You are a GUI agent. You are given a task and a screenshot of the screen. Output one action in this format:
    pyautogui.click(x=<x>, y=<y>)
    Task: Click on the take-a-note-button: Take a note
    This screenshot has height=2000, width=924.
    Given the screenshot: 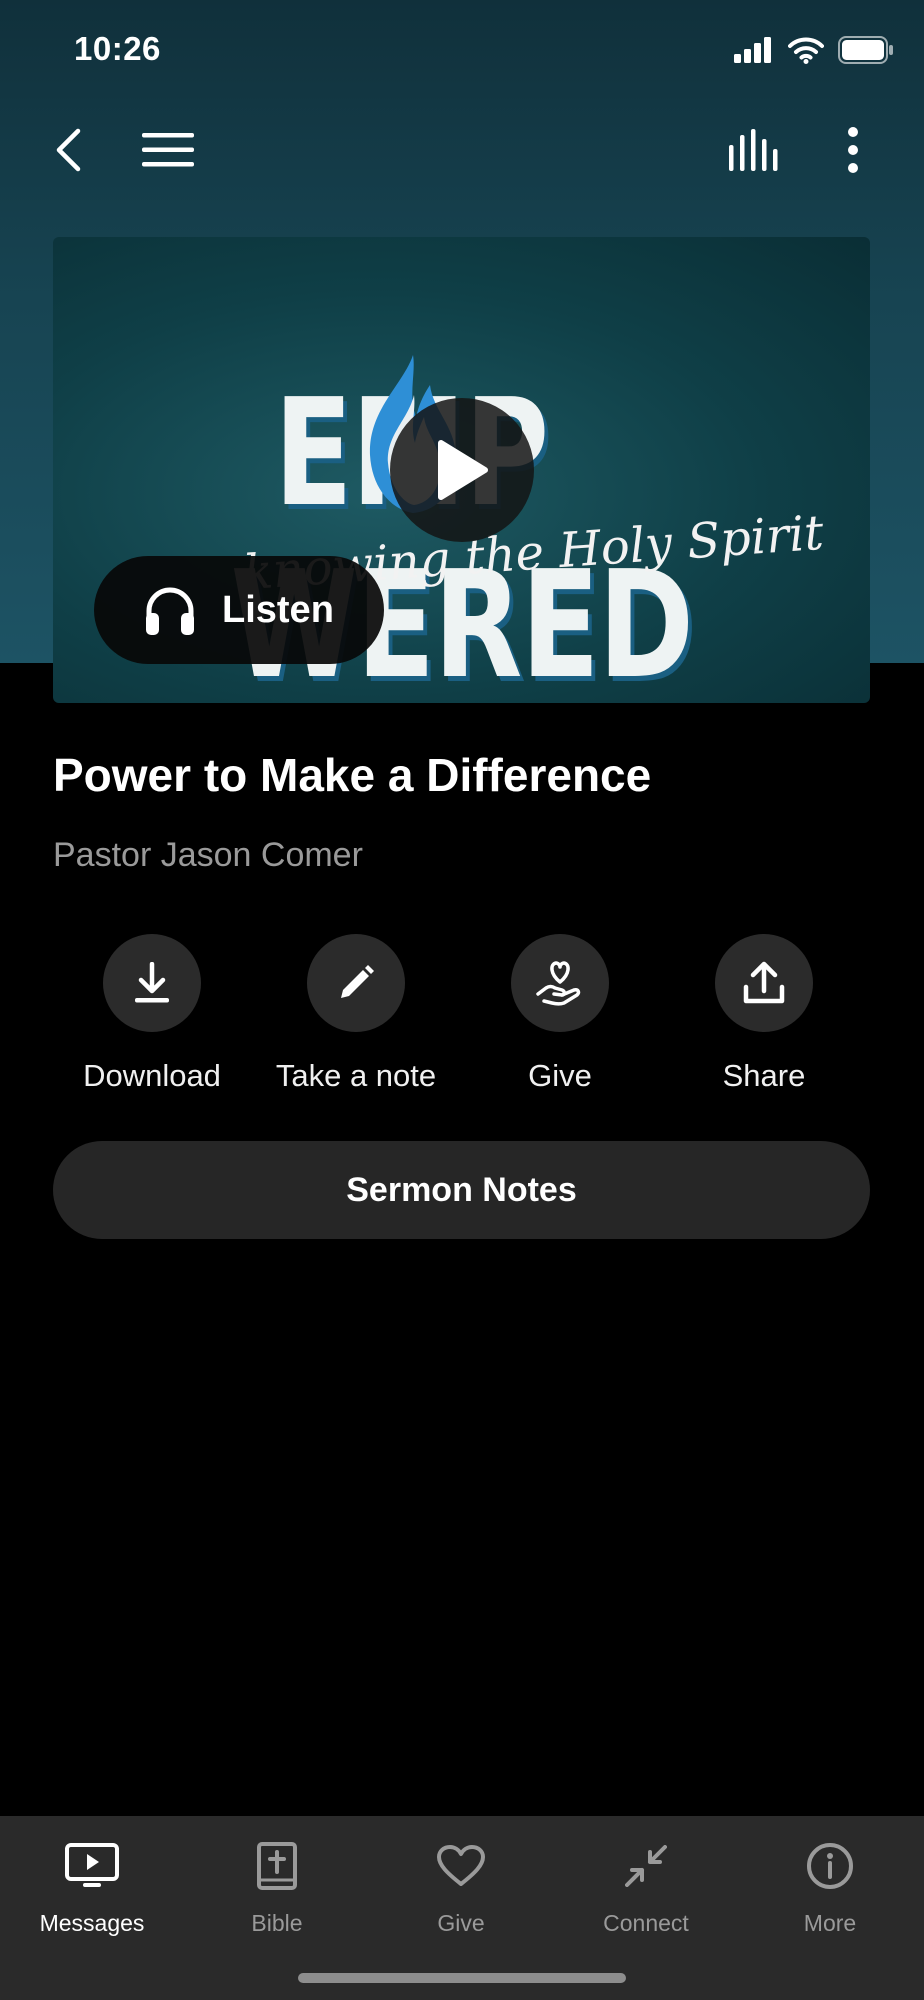 What is the action you would take?
    pyautogui.click(x=356, y=1014)
    